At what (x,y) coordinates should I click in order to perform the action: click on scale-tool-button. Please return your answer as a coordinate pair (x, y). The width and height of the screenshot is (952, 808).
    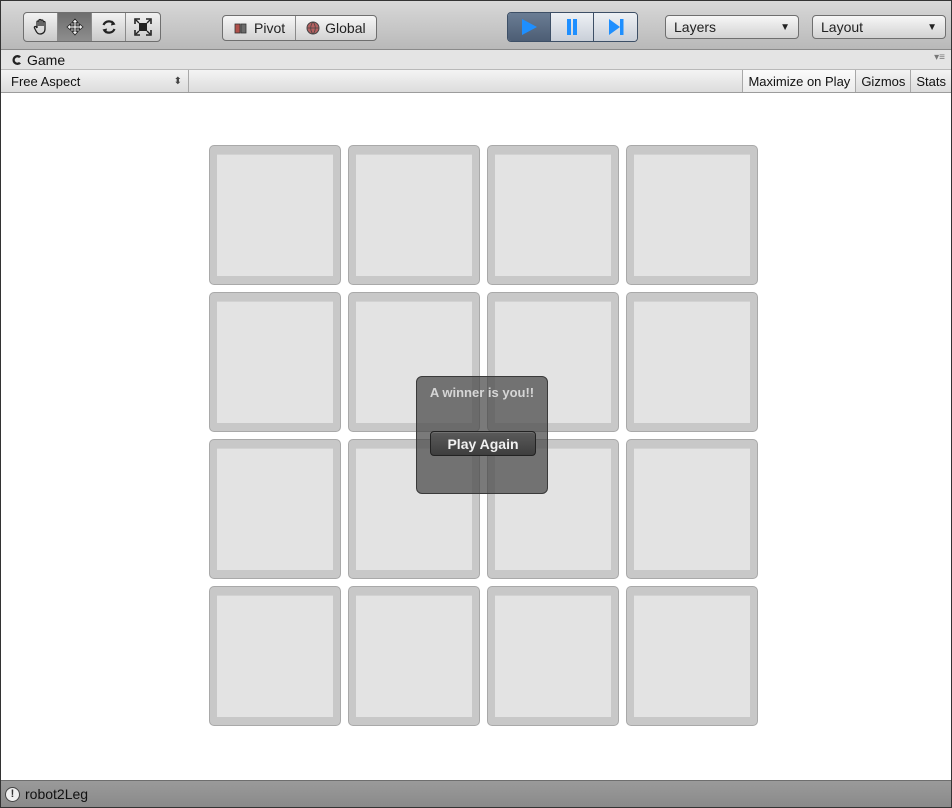
    Looking at the image, I should click on (143, 27).